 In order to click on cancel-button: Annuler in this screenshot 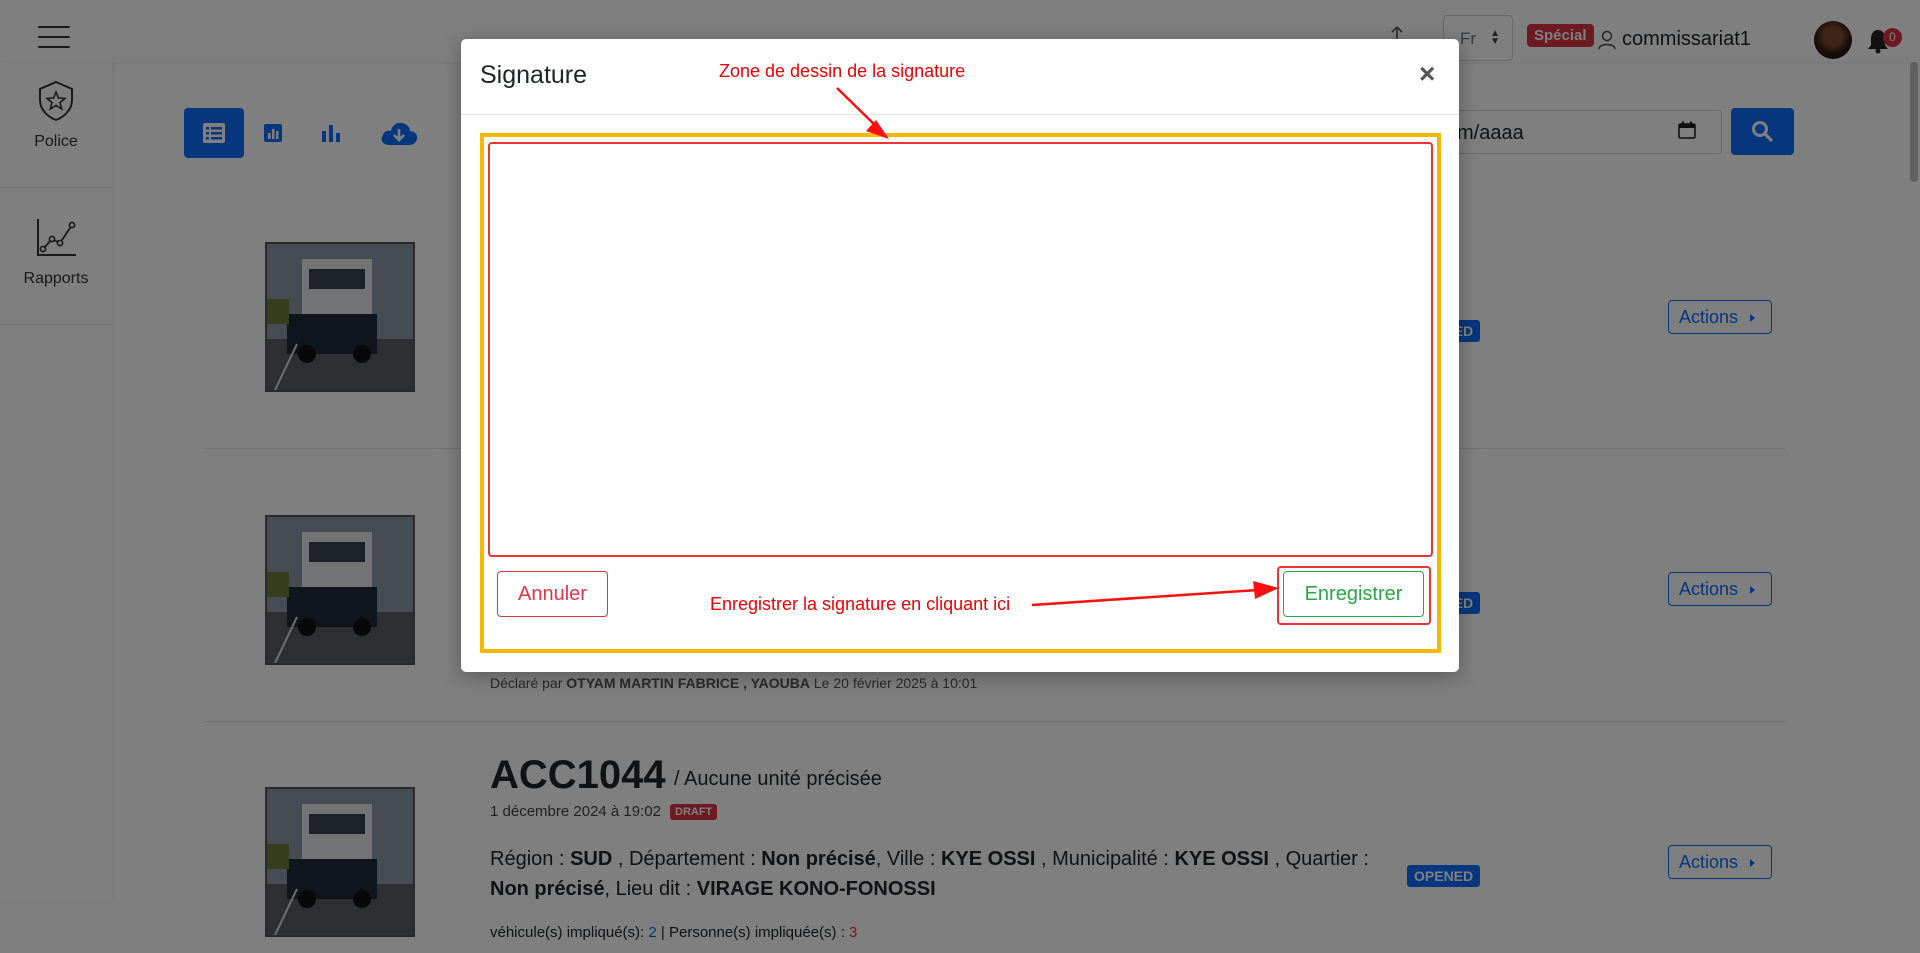, I will do `click(552, 594)`.